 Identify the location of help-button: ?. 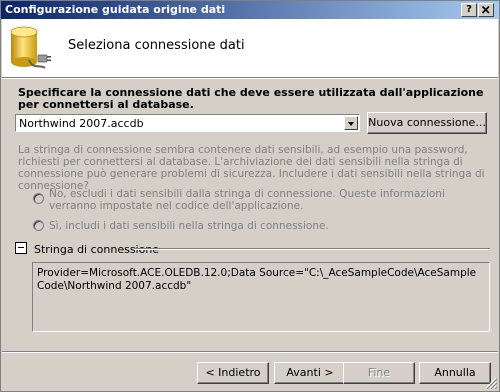
(469, 10).